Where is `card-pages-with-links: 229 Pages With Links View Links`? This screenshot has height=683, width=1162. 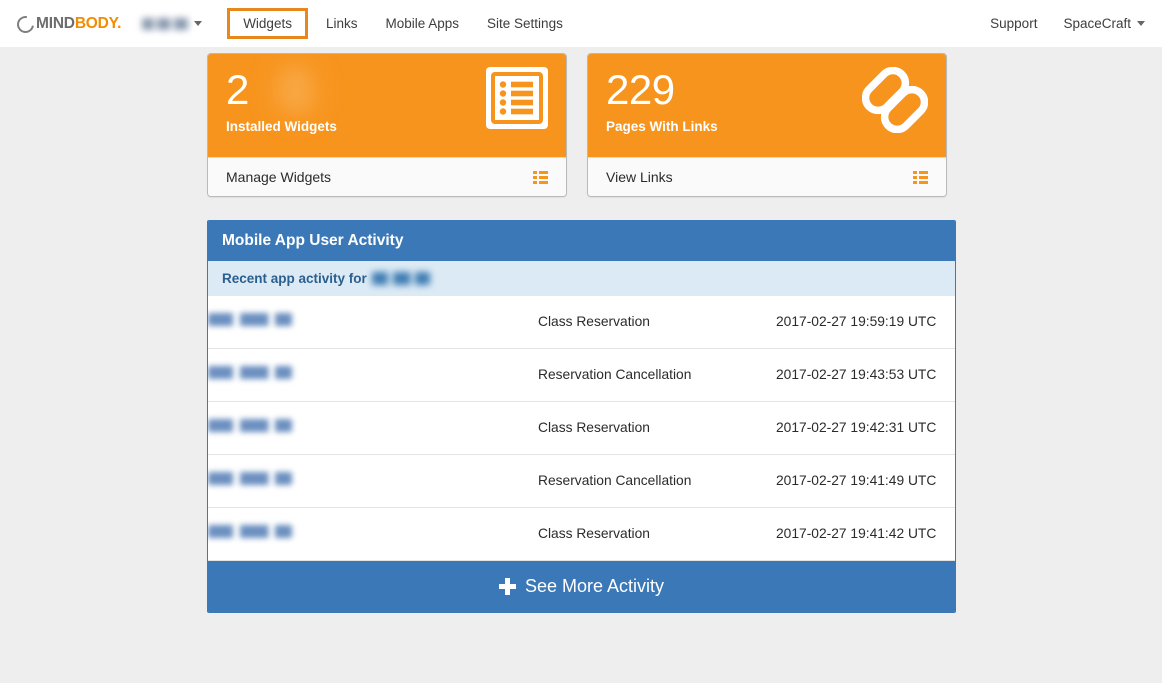
card-pages-with-links: 229 Pages With Links View Links is located at coordinates (767, 125).